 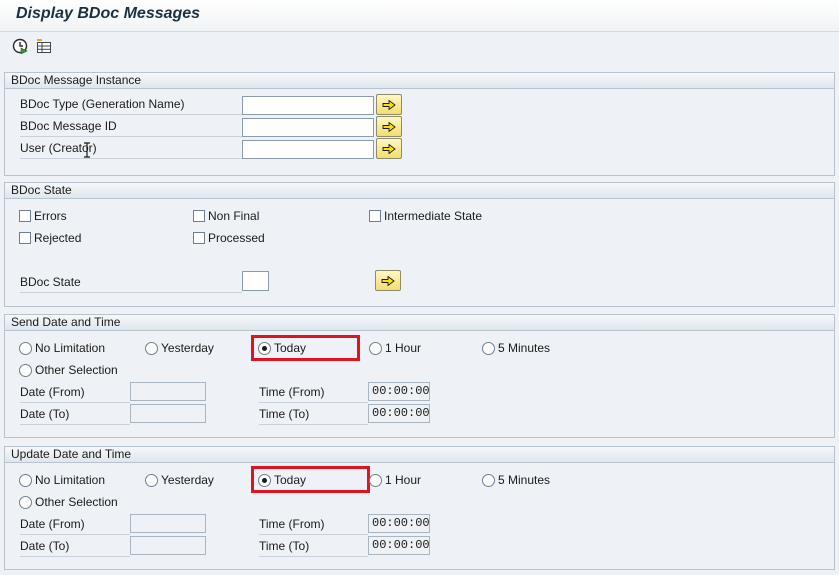 What do you see at coordinates (151, 348) in the screenshot?
I see `send-yesterday-radio` at bounding box center [151, 348].